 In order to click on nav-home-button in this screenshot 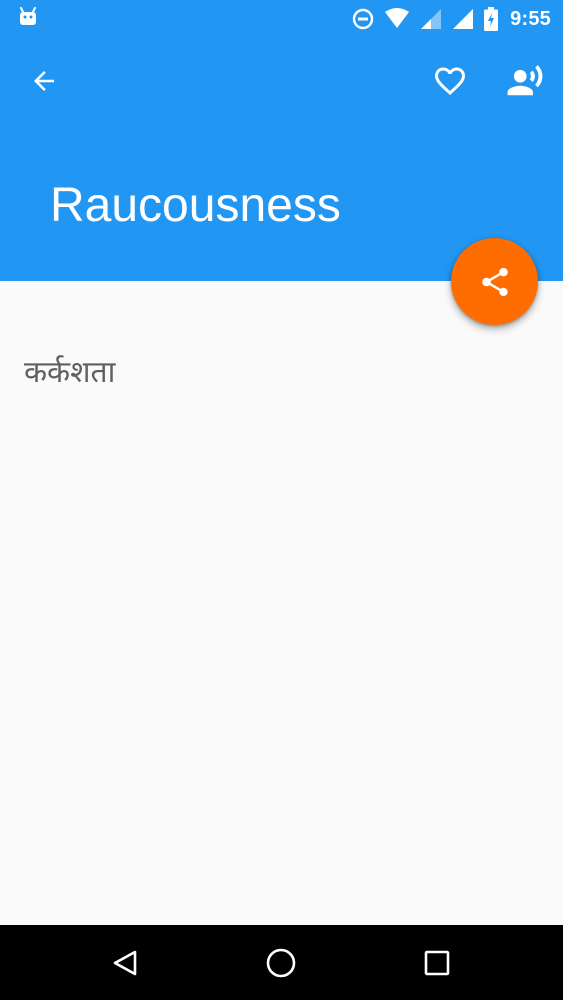, I will do `click(281, 963)`.